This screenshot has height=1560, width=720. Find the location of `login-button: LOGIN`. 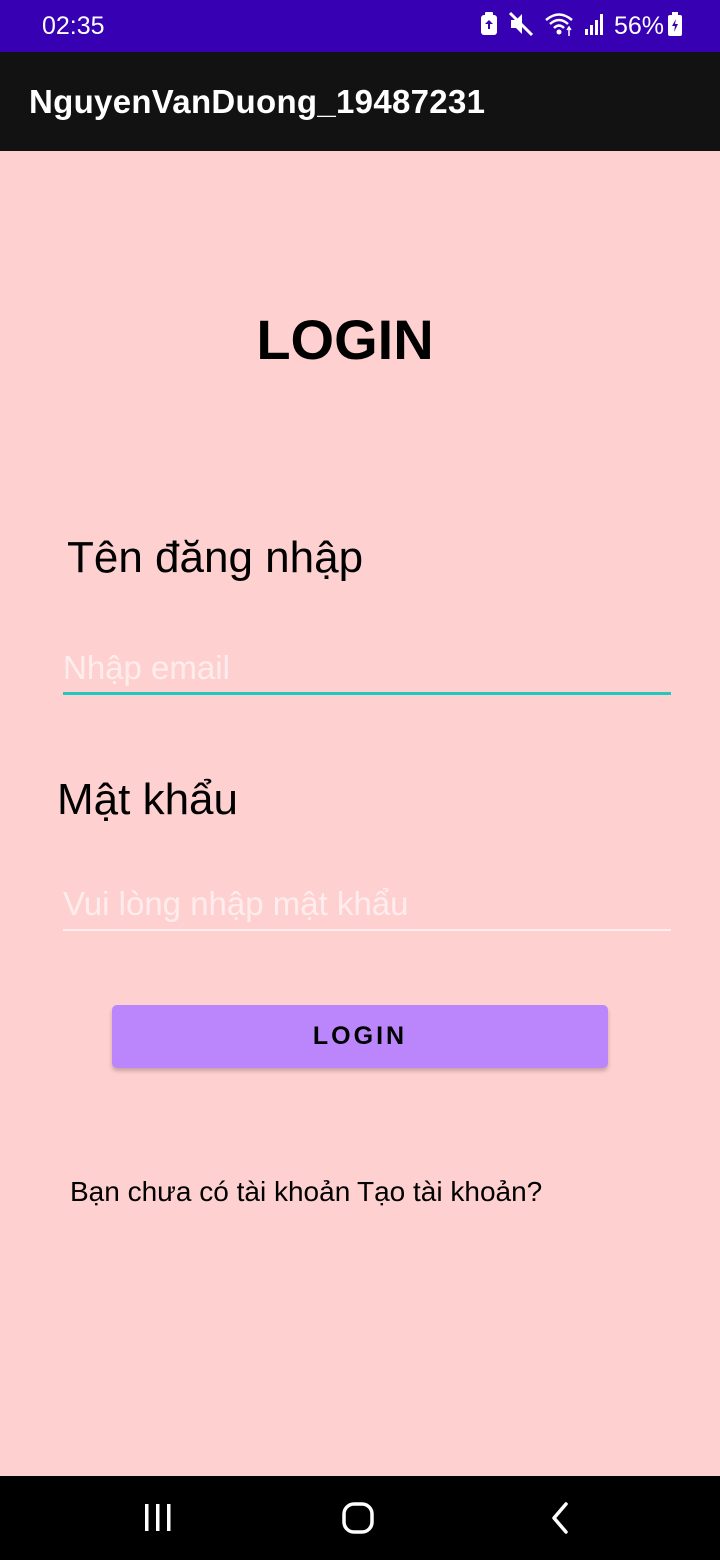

login-button: LOGIN is located at coordinates (360, 1036).